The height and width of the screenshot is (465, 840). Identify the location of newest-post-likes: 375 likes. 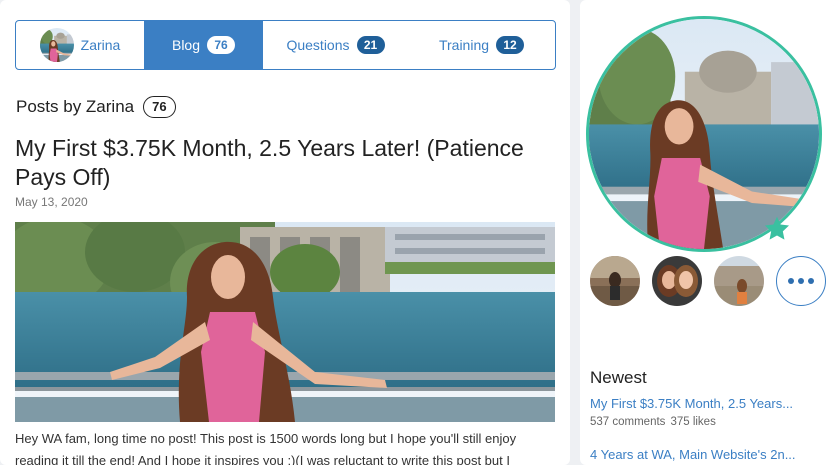
(693, 422).